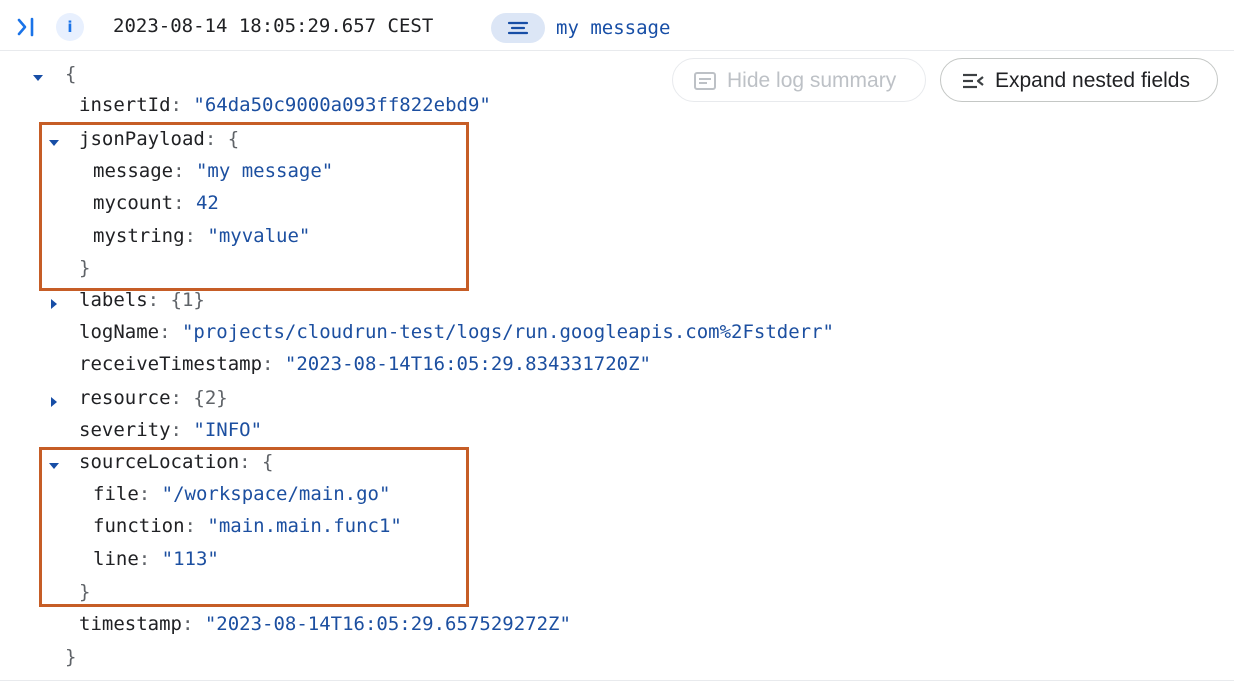 The image size is (1234, 686). I want to click on field-key: resource, so click(125, 398).